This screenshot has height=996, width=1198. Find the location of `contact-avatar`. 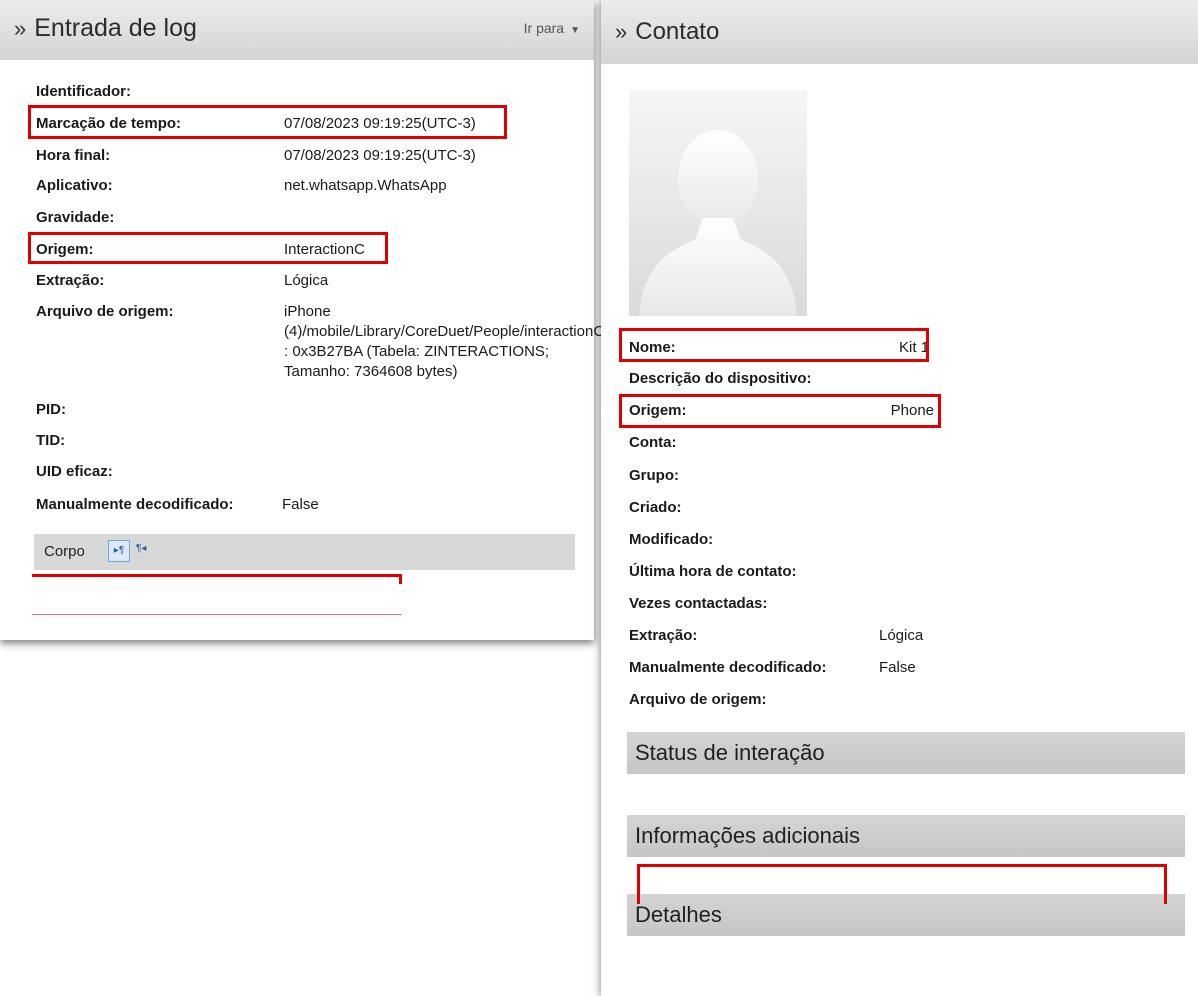

contact-avatar is located at coordinates (718, 203).